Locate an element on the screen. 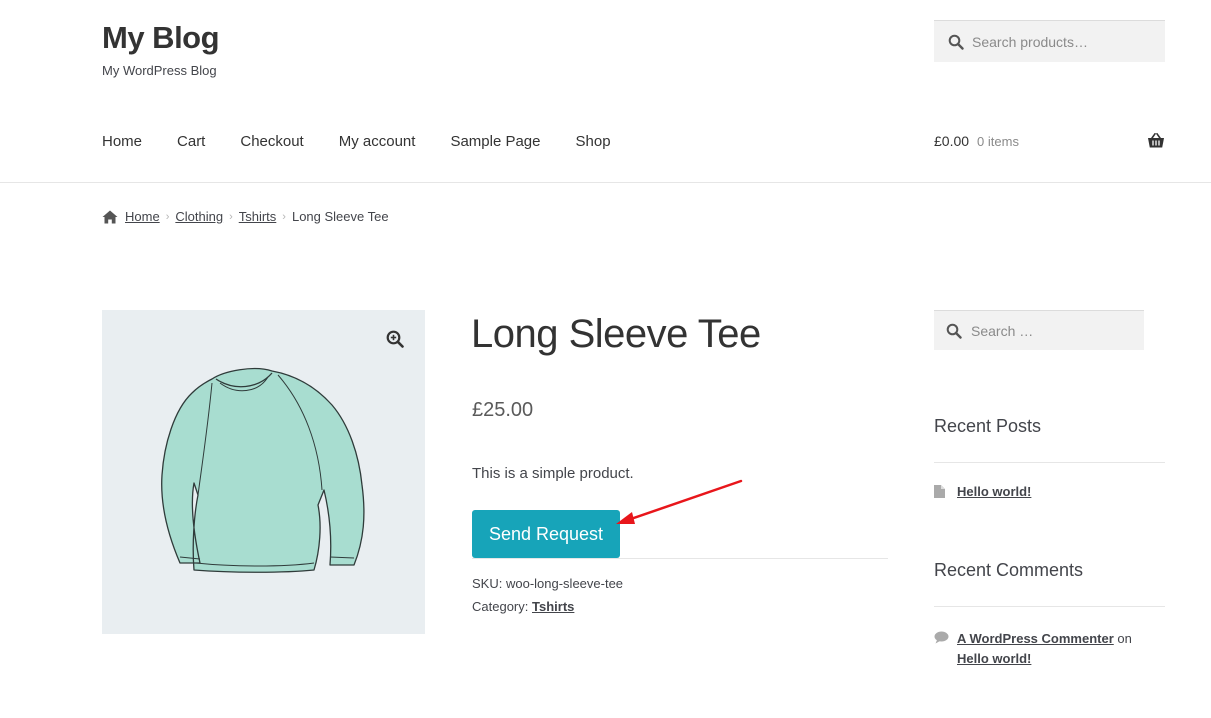 This screenshot has width=1211, height=718. category-link: Tshirts is located at coordinates (553, 606).